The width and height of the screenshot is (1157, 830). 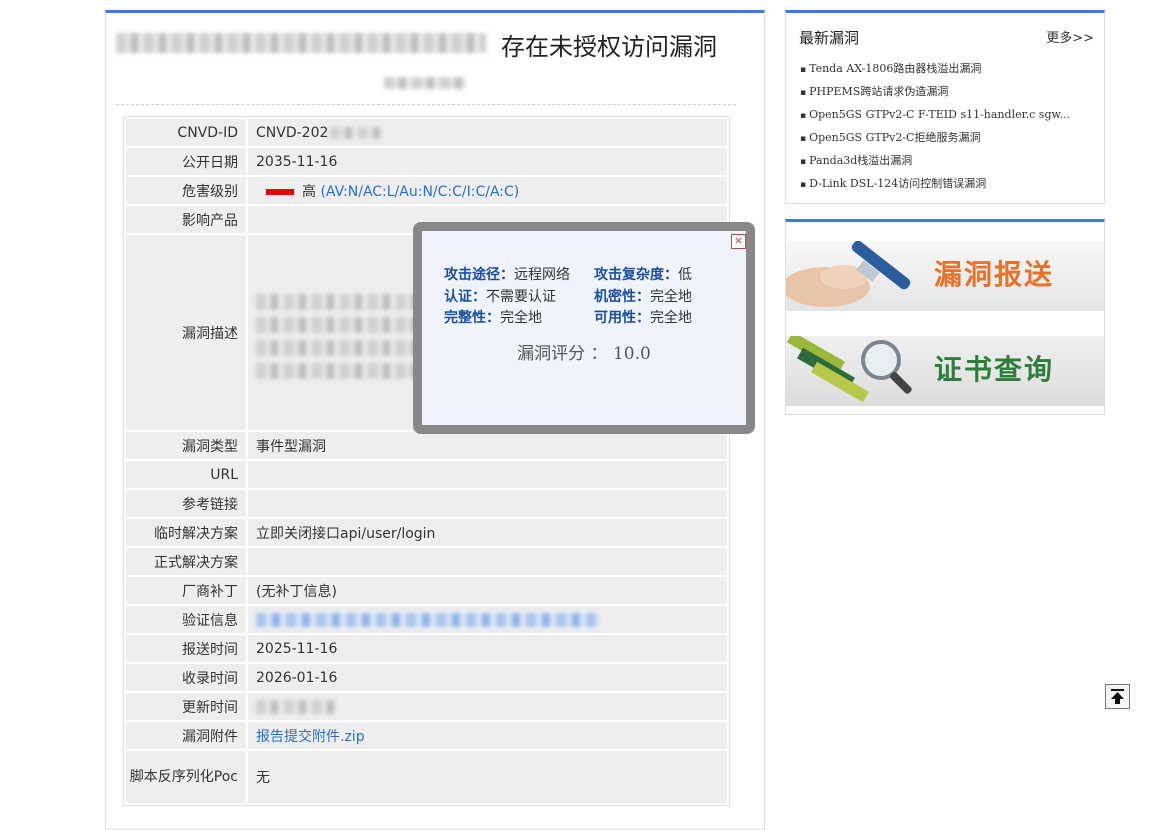 I want to click on redacted-id, so click(x=356, y=132).